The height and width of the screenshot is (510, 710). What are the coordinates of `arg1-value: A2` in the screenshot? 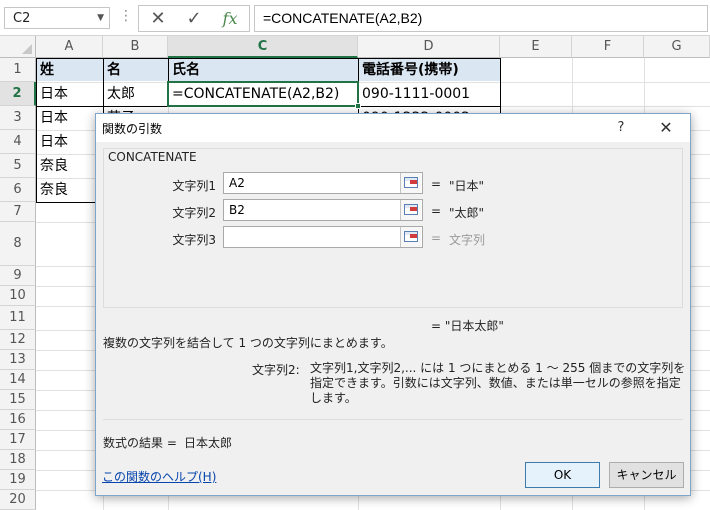 It's located at (237, 183).